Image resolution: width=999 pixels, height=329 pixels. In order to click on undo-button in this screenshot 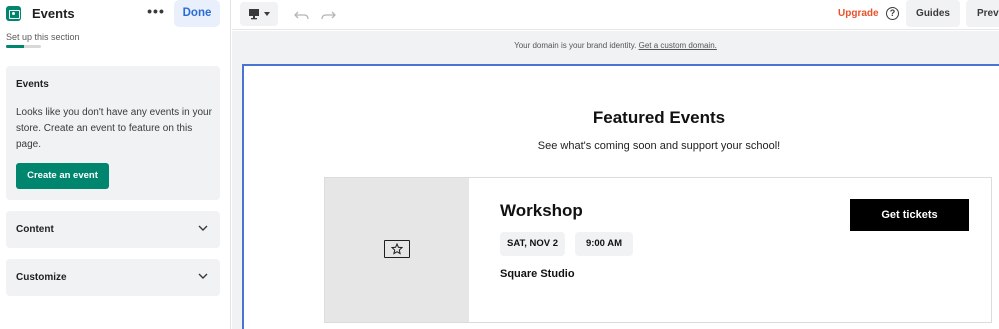, I will do `click(302, 14)`.